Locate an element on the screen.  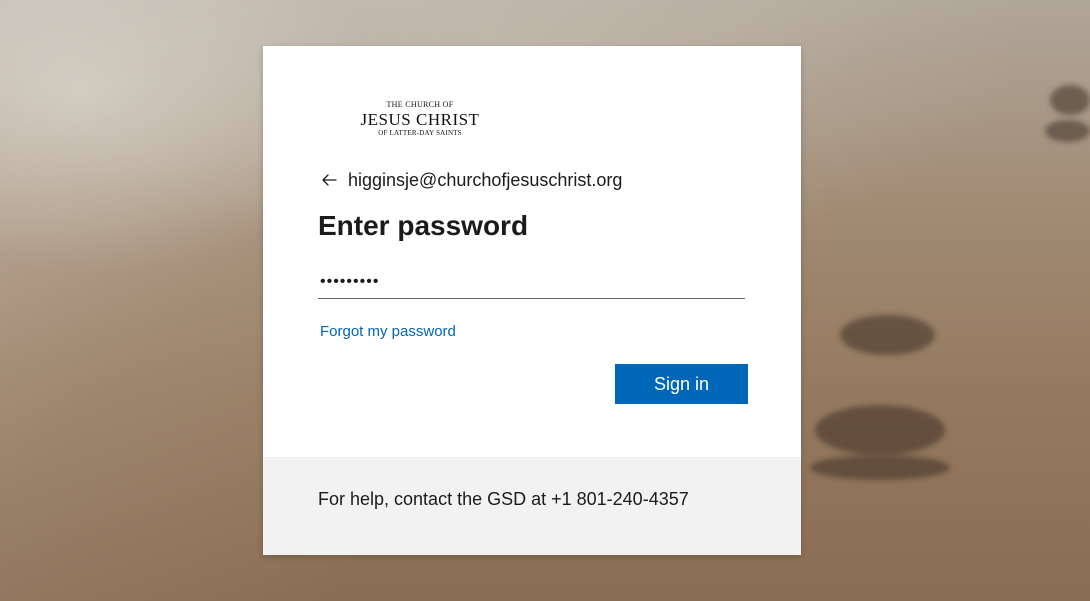
account-email: higginsje@churchofjesuschrist.org is located at coordinates (485, 179).